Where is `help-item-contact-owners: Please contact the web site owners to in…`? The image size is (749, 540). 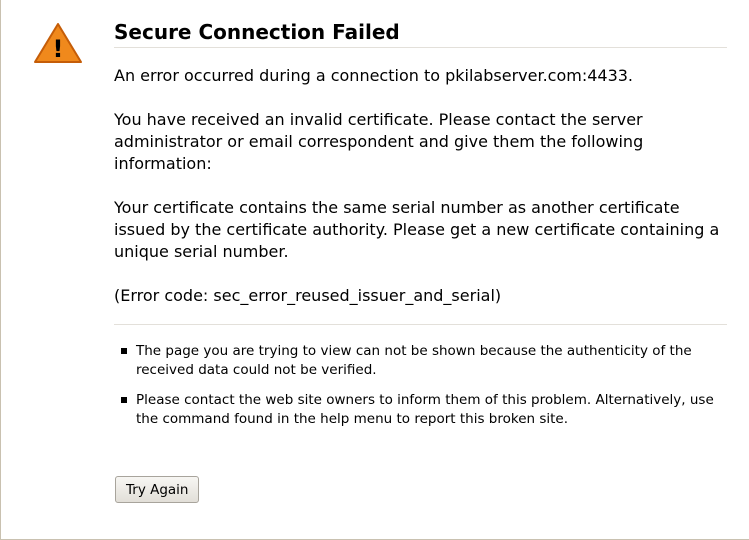 help-item-contact-owners: Please contact the web site owners to in… is located at coordinates (424, 410).